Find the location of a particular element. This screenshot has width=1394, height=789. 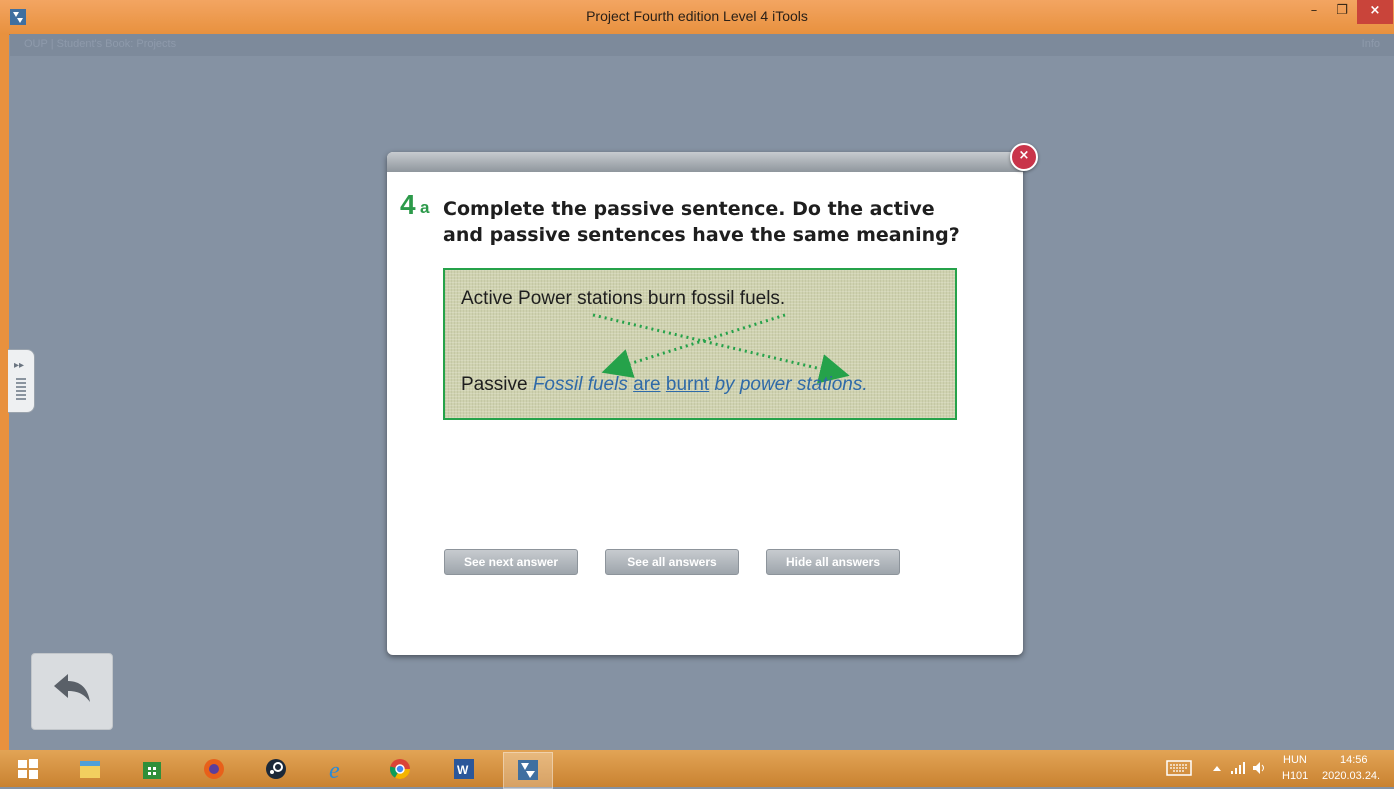

see-all-answers-button: See all answers is located at coordinates (672, 562).